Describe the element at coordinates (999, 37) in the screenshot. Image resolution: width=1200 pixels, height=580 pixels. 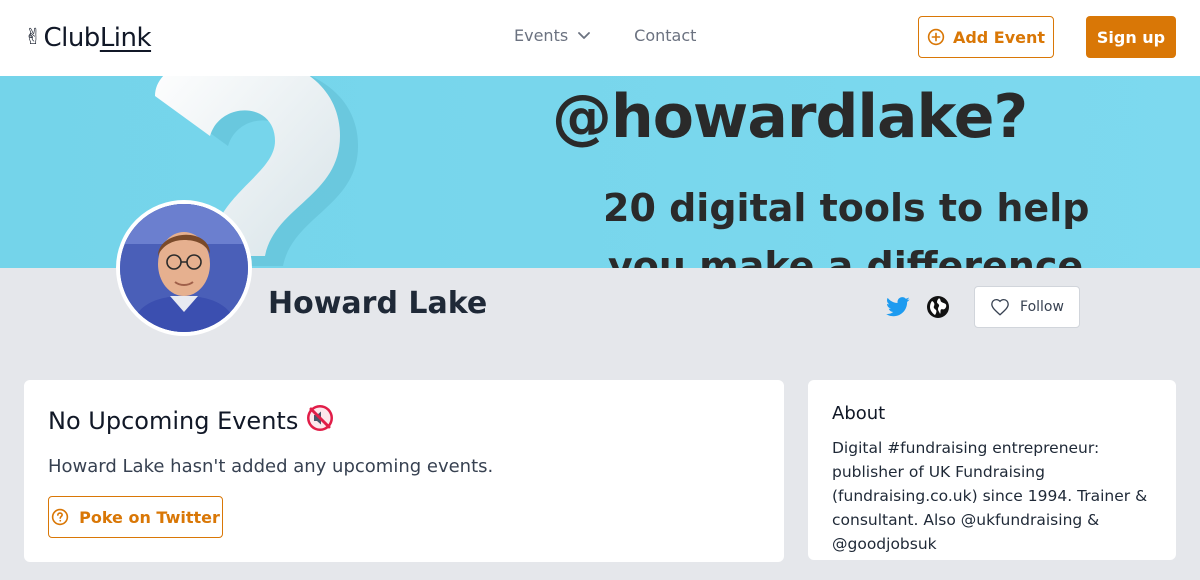
I see `add-event-label: Add Event` at that location.